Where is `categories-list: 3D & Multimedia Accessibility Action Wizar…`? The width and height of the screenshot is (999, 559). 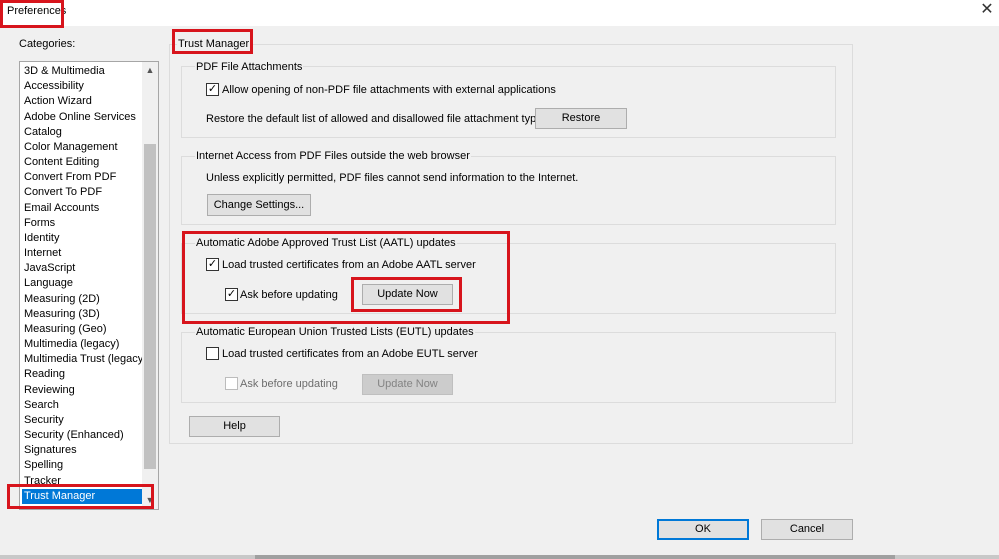
categories-list: 3D & Multimedia Accessibility Action Wizar… is located at coordinates (89, 285).